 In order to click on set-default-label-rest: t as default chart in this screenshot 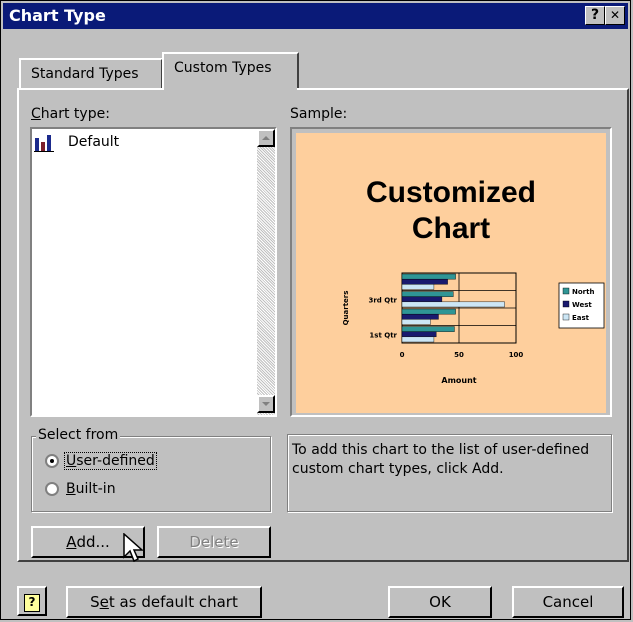, I will do `click(173, 602)`.